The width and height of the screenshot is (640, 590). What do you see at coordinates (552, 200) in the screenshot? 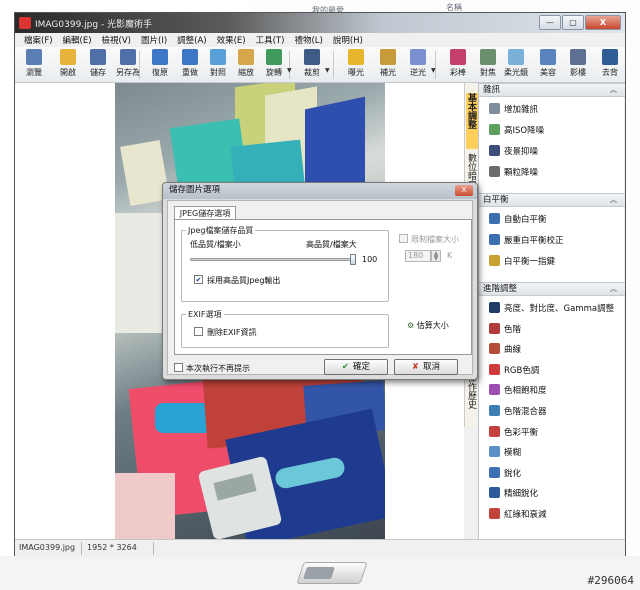
I see `panel-section-header: 白平衡 ︽` at bounding box center [552, 200].